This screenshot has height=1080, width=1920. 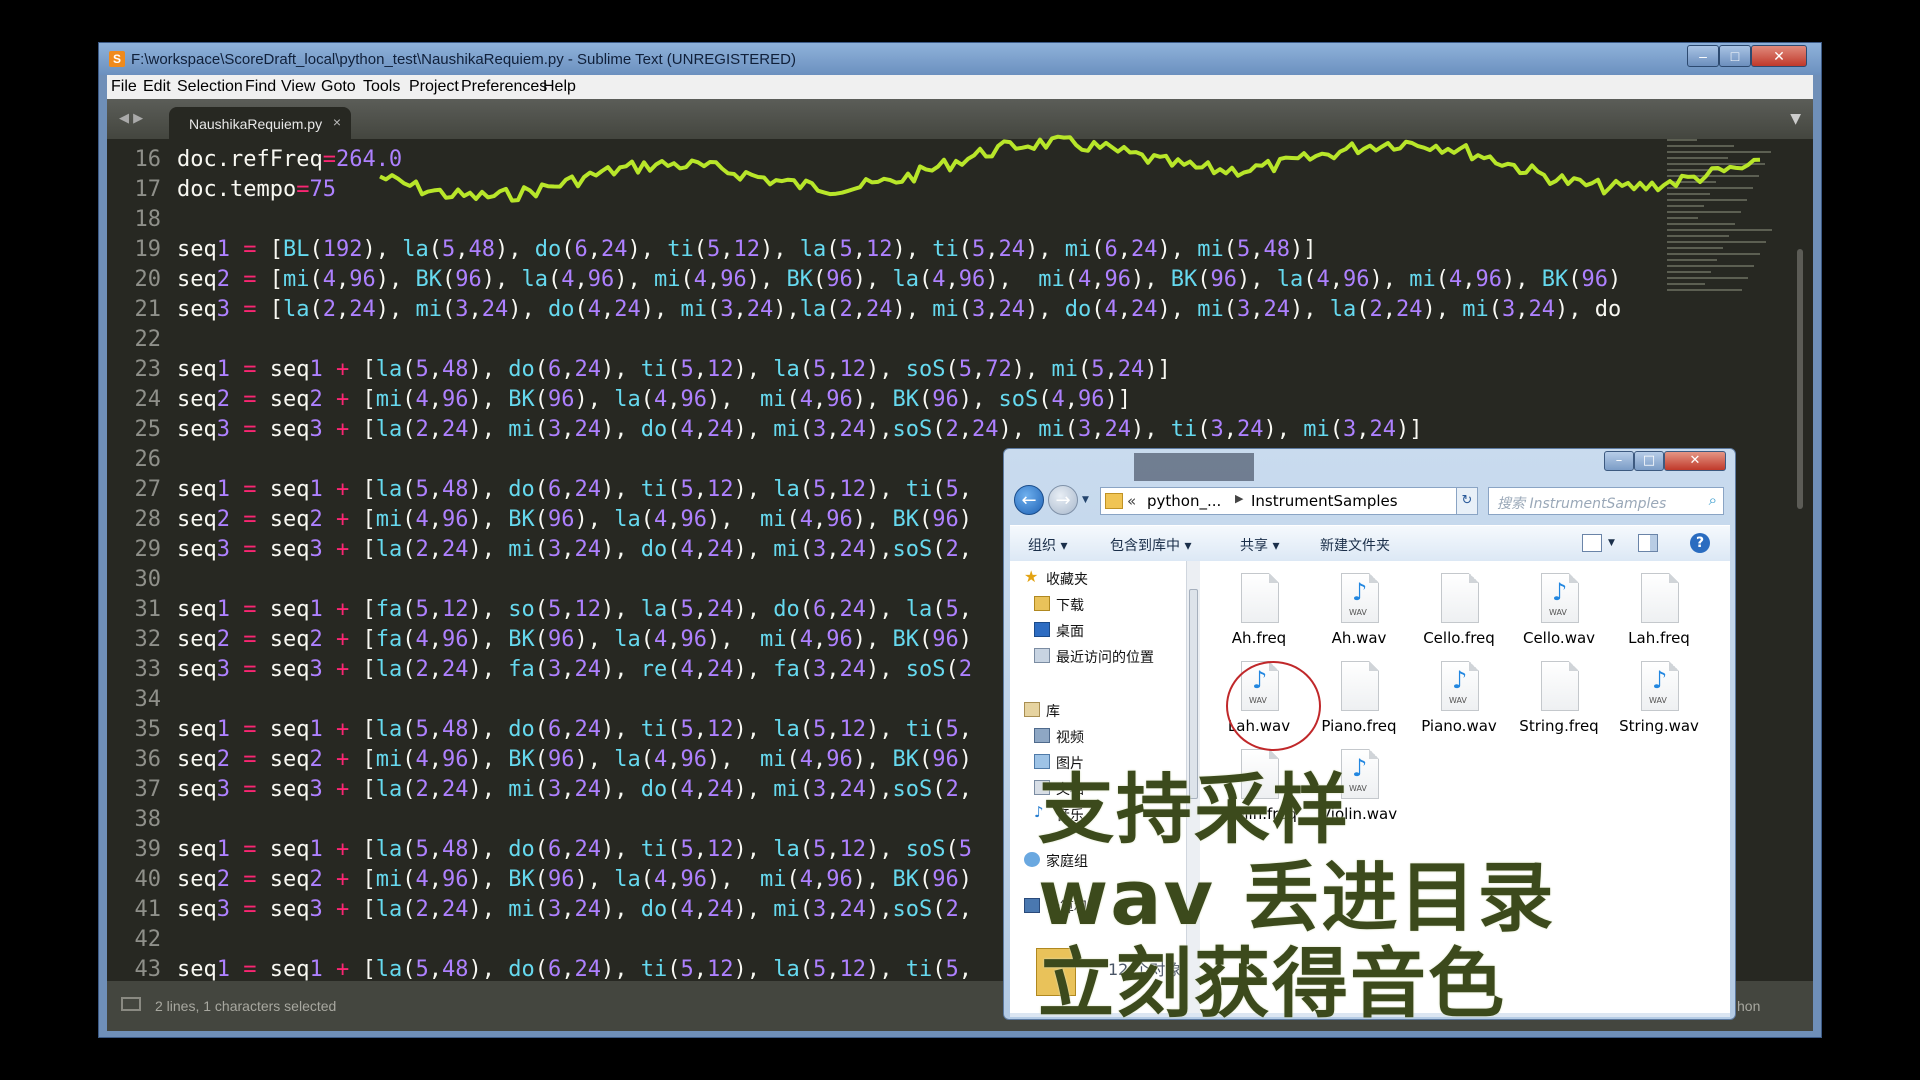 What do you see at coordinates (1619, 461) in the screenshot?
I see `explorer-minimize-button: –` at bounding box center [1619, 461].